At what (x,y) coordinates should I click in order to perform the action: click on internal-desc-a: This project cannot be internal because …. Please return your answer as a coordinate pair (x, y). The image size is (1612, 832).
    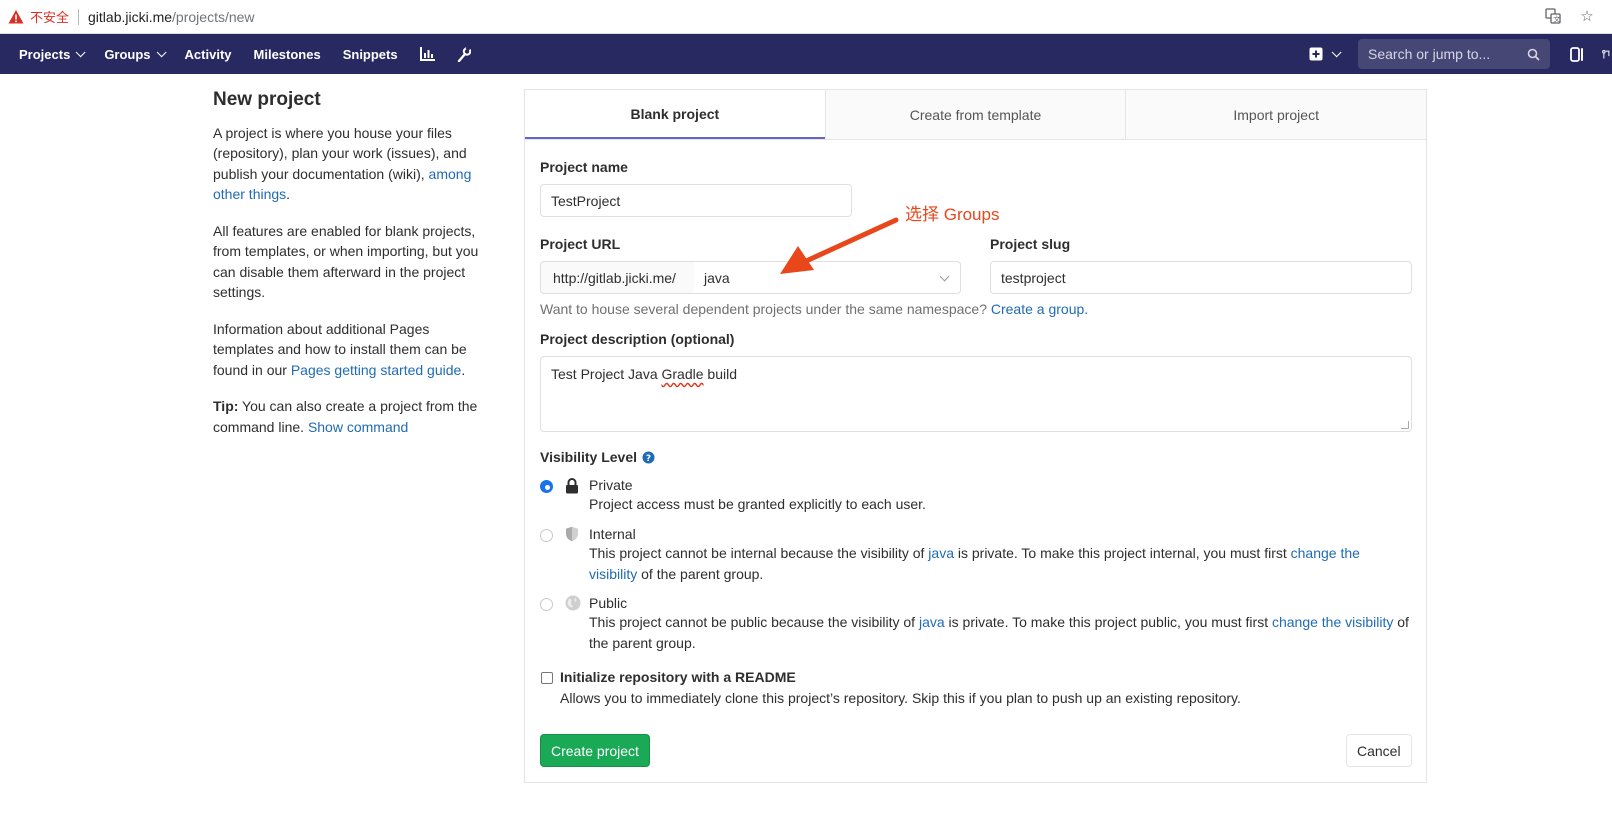
    Looking at the image, I should click on (759, 553).